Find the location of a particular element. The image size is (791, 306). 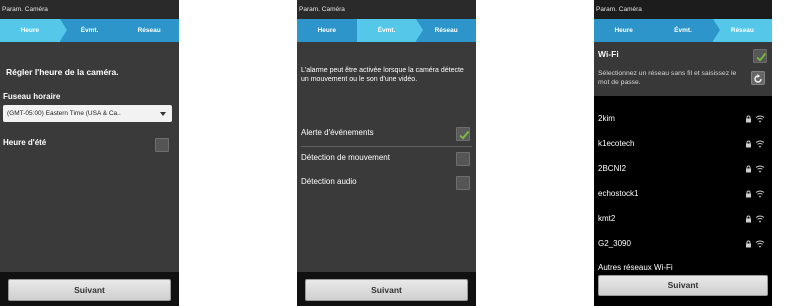

option-label: Alerte d'événements is located at coordinates (337, 132).